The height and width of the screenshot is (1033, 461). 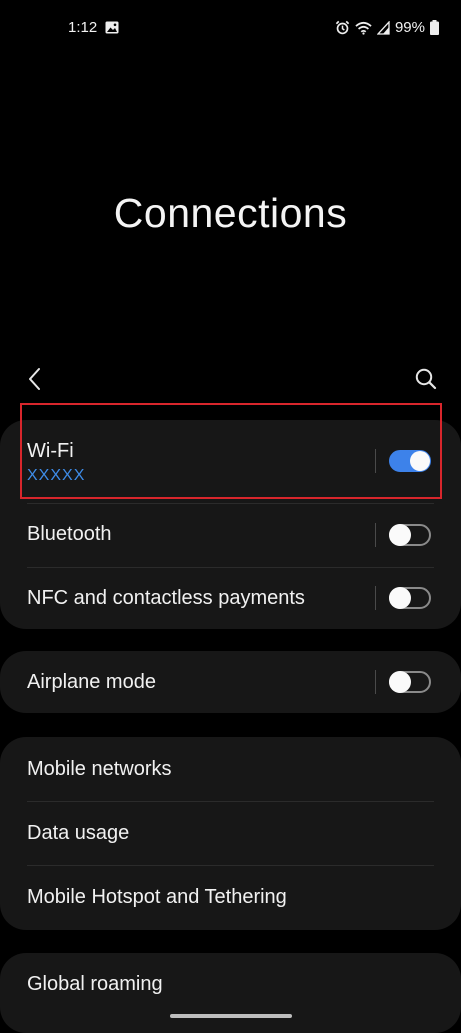 What do you see at coordinates (91, 682) in the screenshot?
I see `airplane-mode-label: Airplane mode` at bounding box center [91, 682].